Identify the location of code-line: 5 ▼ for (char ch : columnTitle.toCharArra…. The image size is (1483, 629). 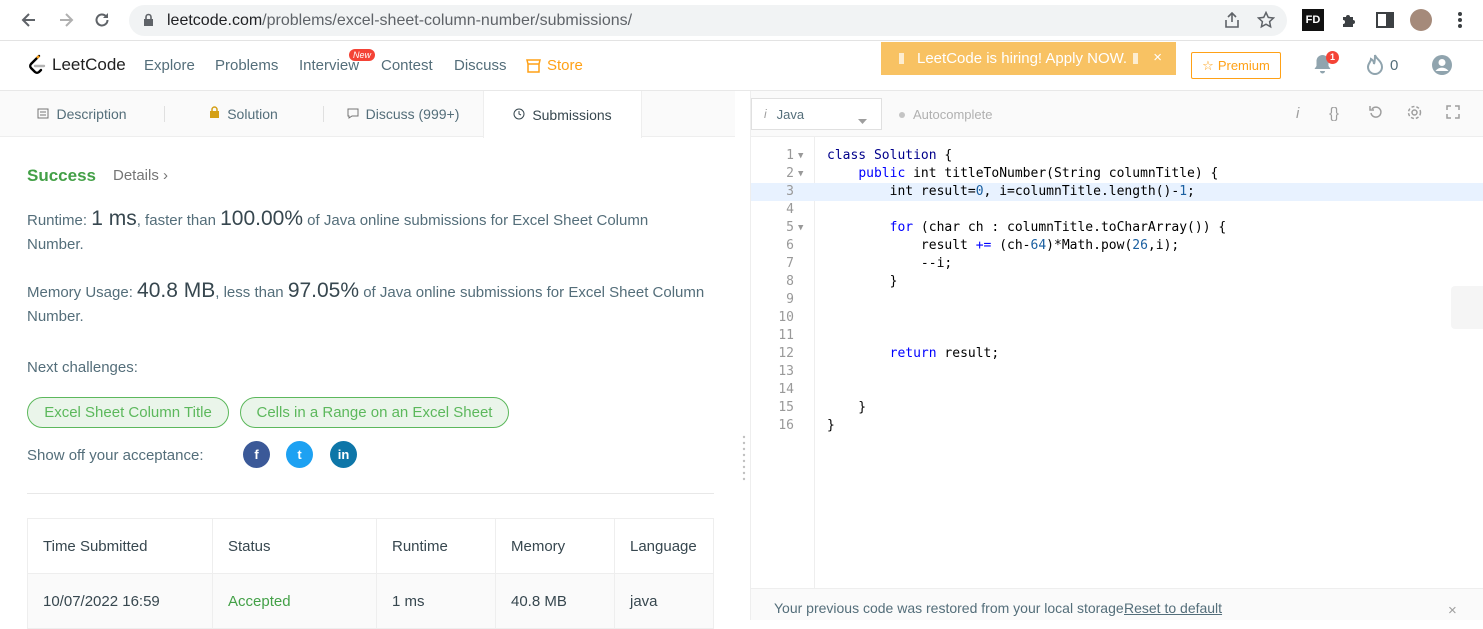
(1117, 228).